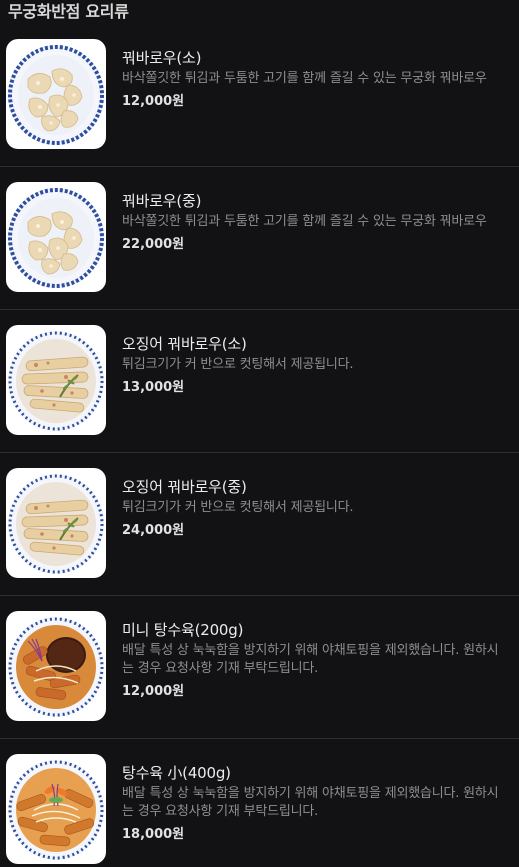 Image resolution: width=519 pixels, height=867 pixels. Describe the element at coordinates (162, 201) in the screenshot. I see `menu-item-name: 꿔바로우(중)` at that location.